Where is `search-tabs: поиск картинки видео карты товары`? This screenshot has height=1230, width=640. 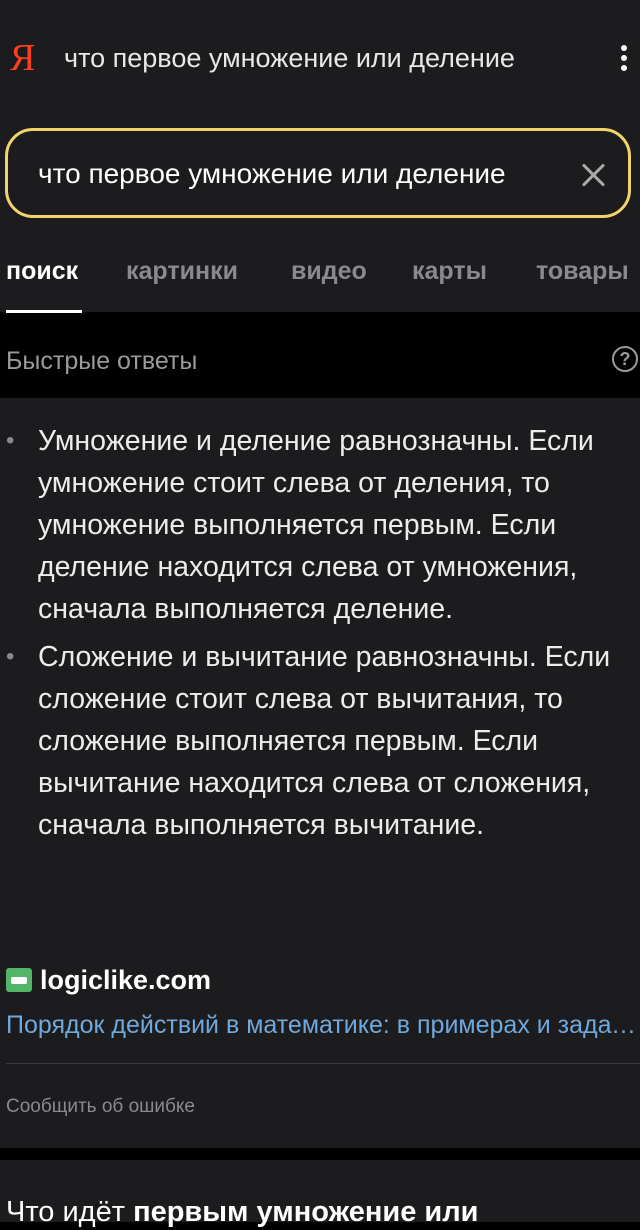
search-tabs: поиск картинки видео карты товары is located at coordinates (320, 276).